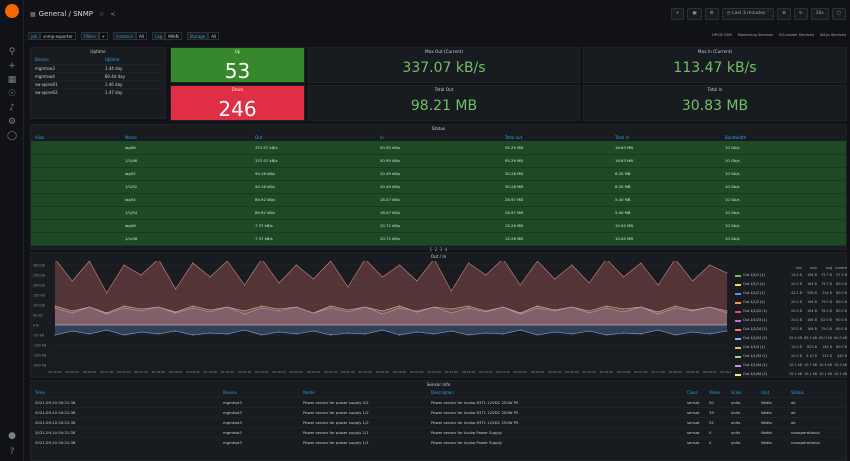 This screenshot has width=850, height=461. I want to click on panel-title: Max In (Current), so click(715, 52).